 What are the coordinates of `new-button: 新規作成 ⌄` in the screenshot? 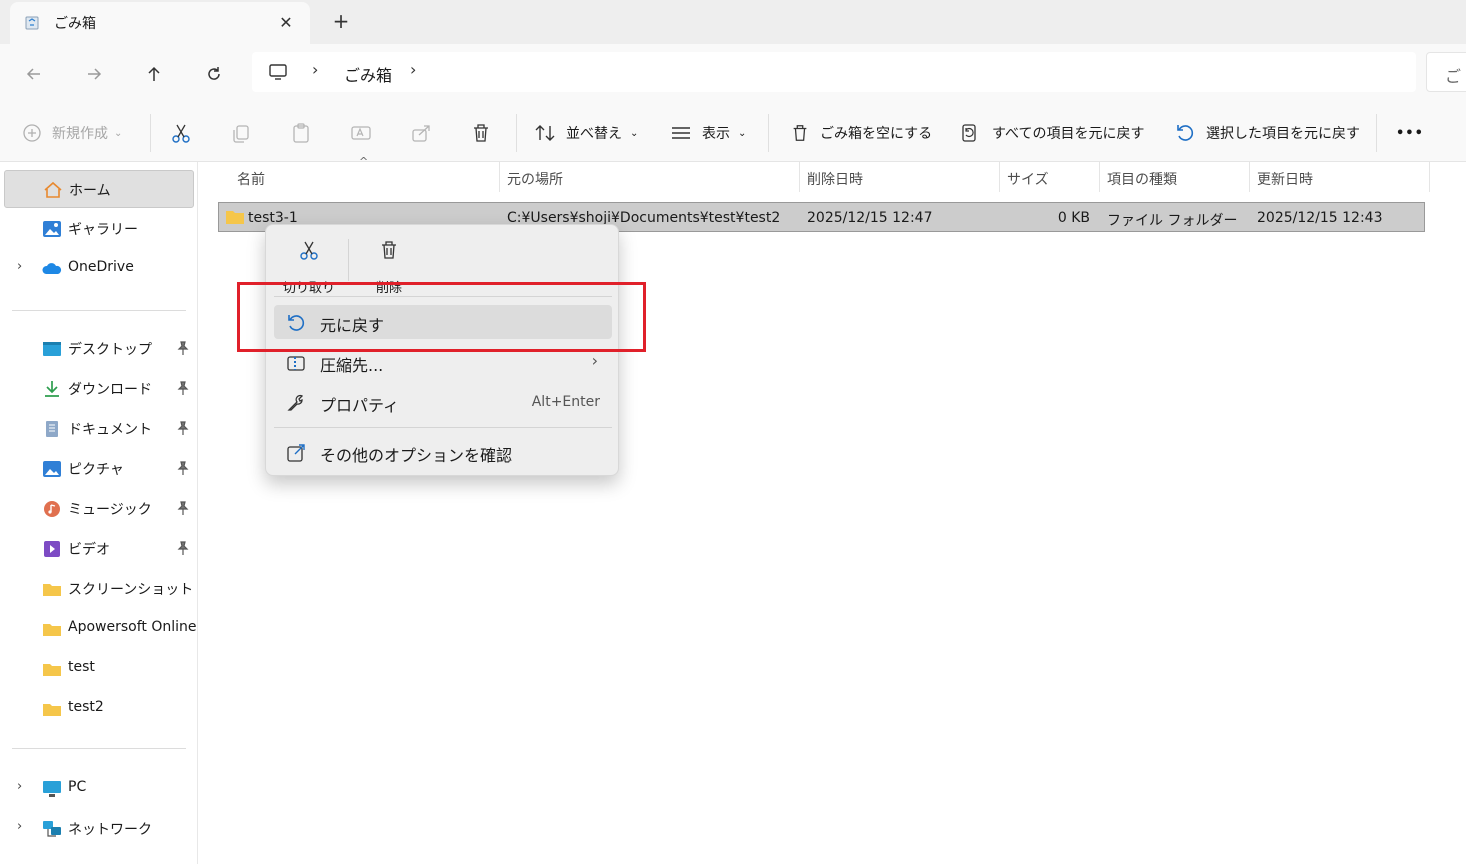 It's located at (72, 133).